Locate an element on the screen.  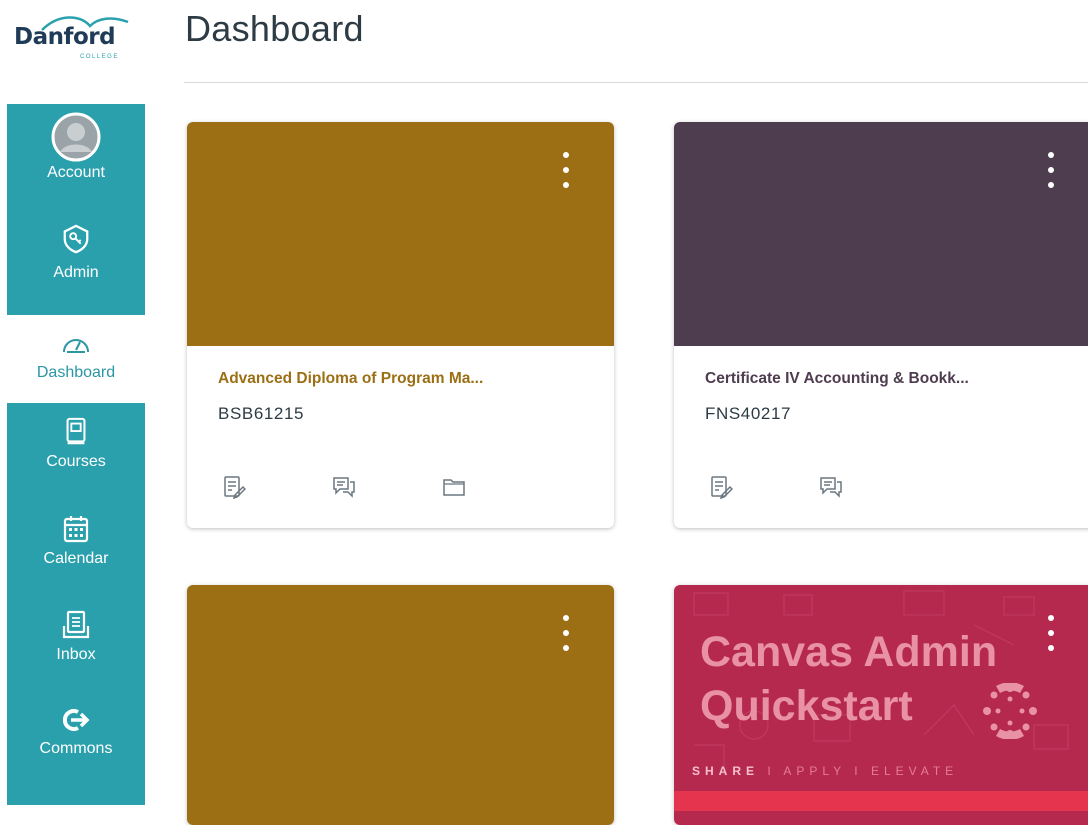
nav-item-calendar: Calendar is located at coordinates (76, 541).